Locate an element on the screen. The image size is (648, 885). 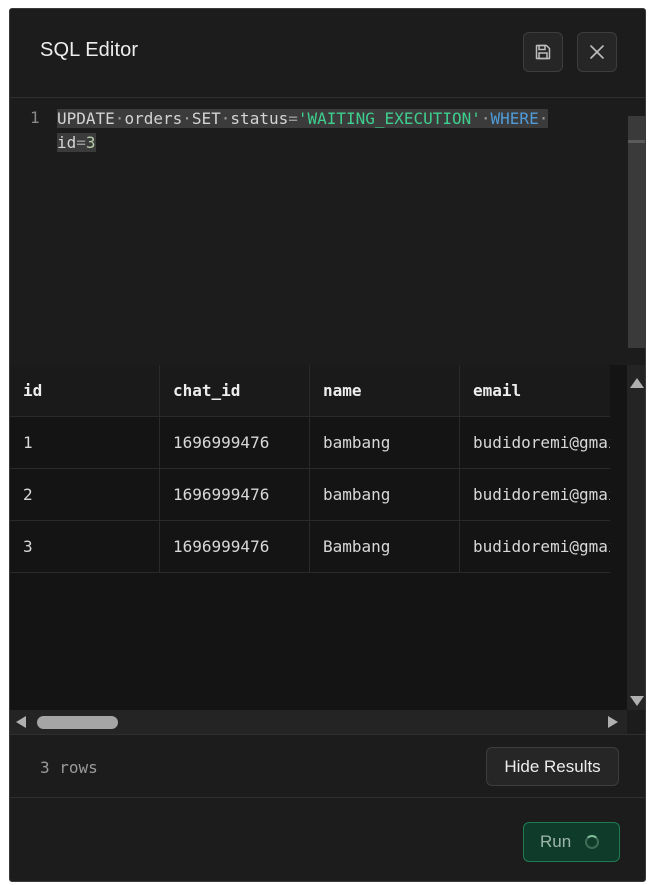
dialog-title: SQL Editor is located at coordinates (89, 50).